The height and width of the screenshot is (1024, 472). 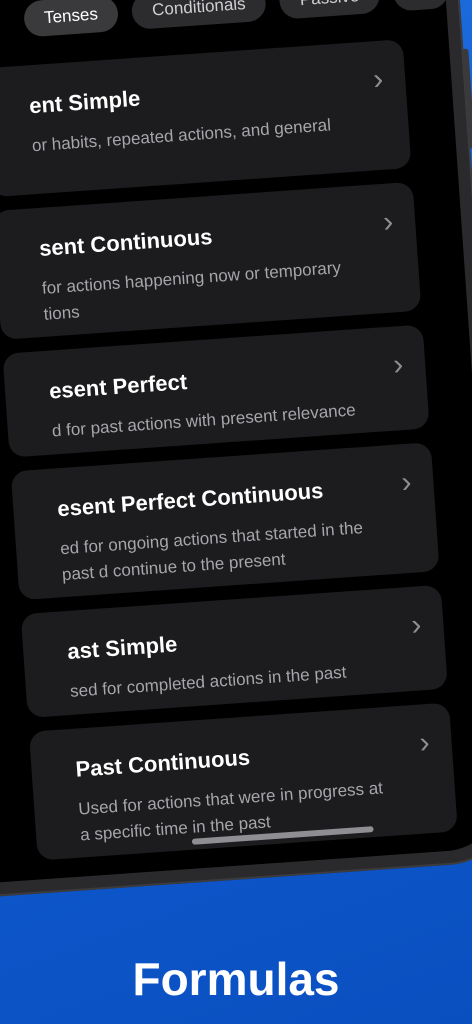 I want to click on item-title: sent Continuous, so click(x=126, y=242).